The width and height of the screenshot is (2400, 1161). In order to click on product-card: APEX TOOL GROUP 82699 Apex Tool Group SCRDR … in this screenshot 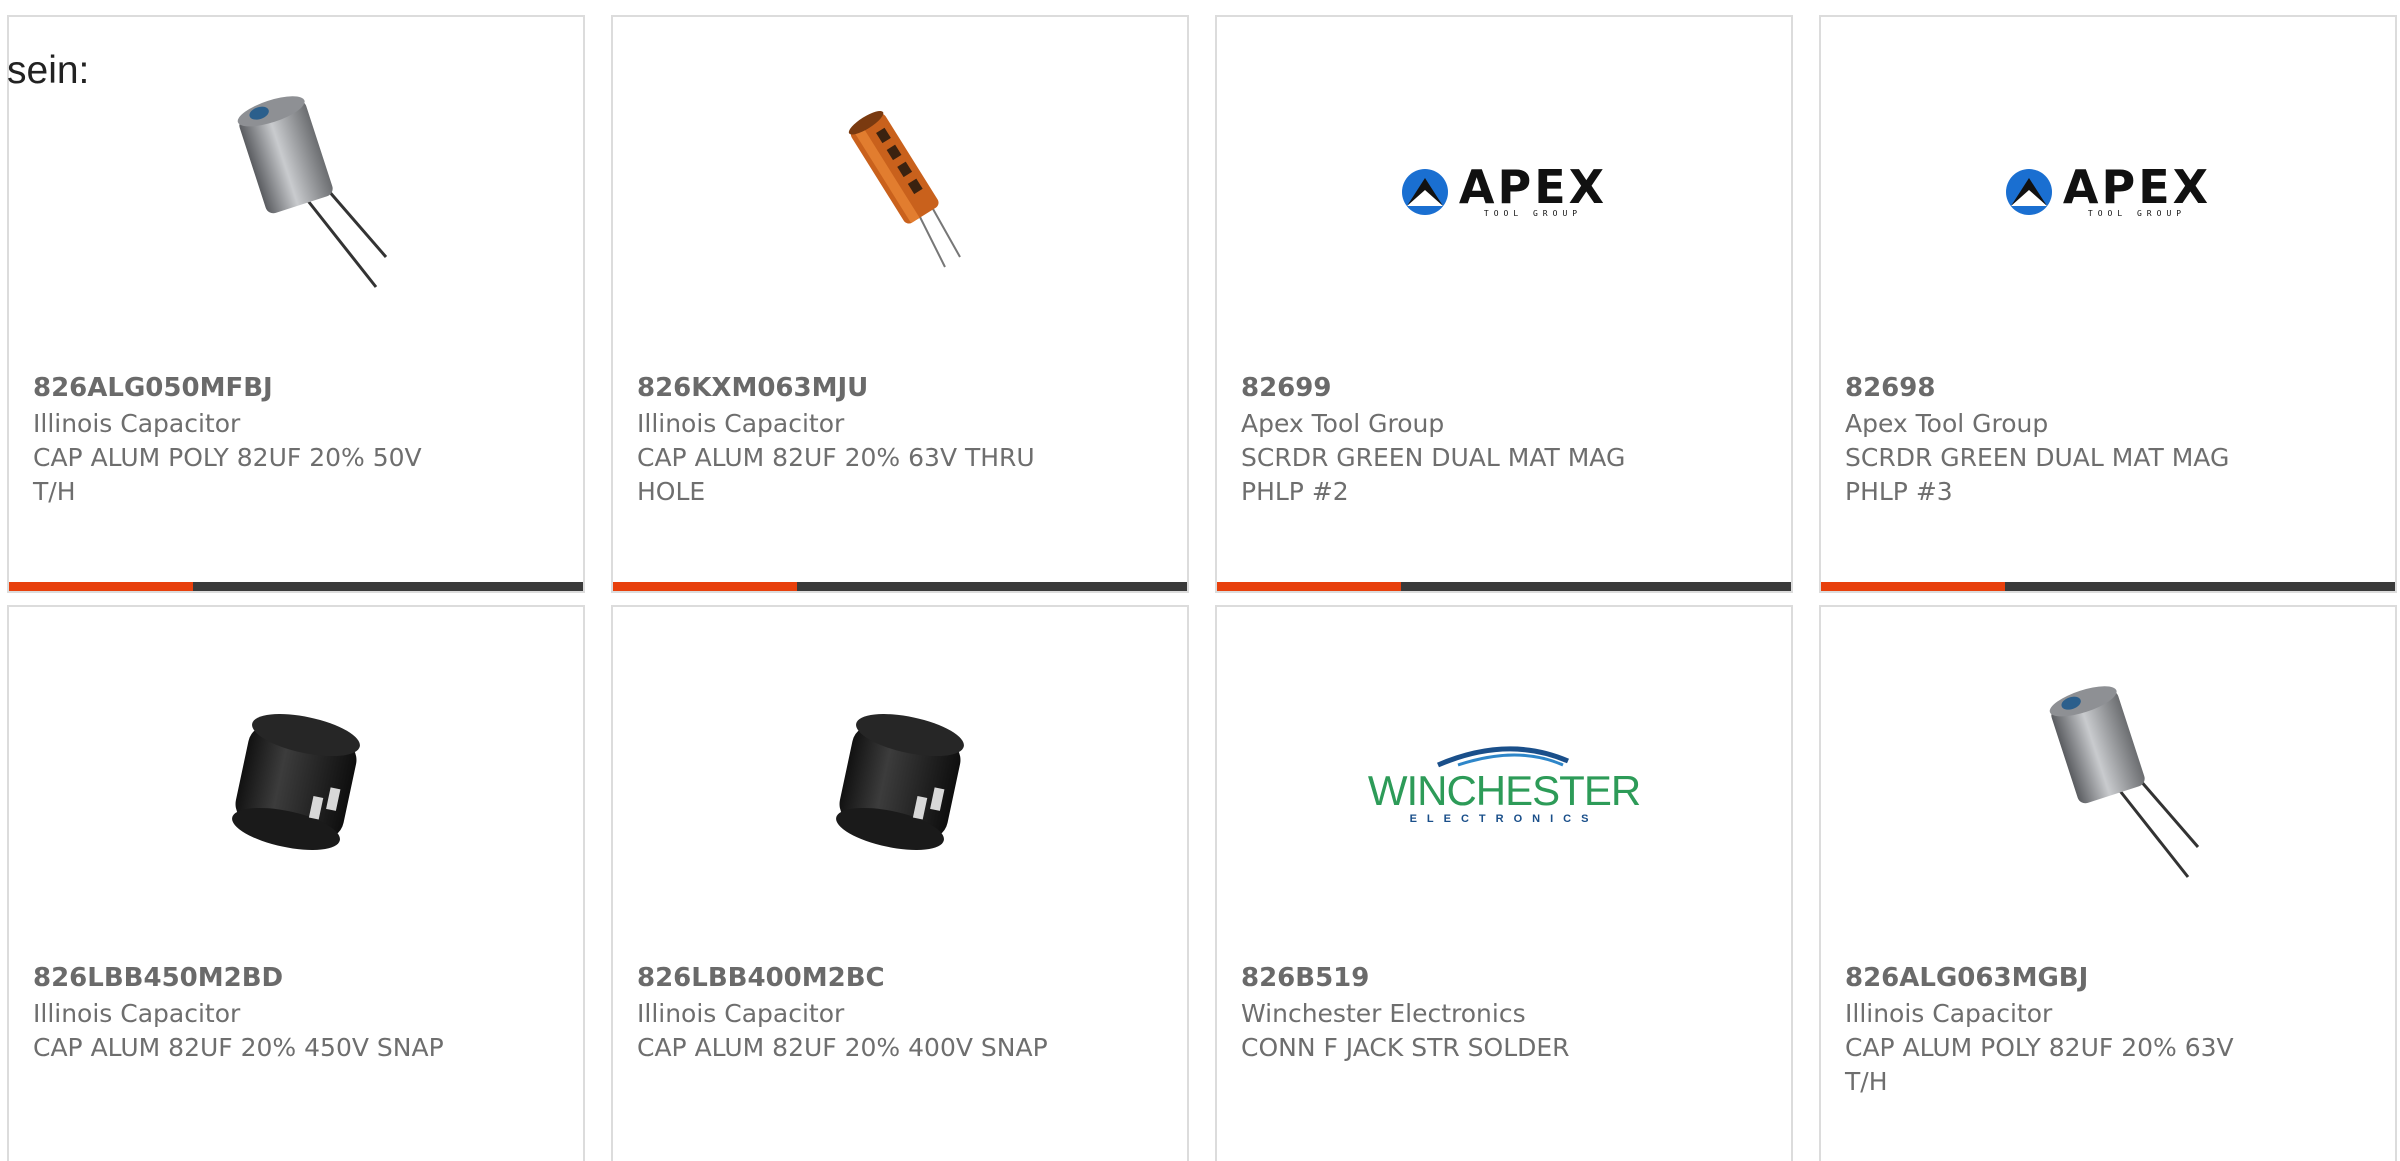, I will do `click(1504, 304)`.